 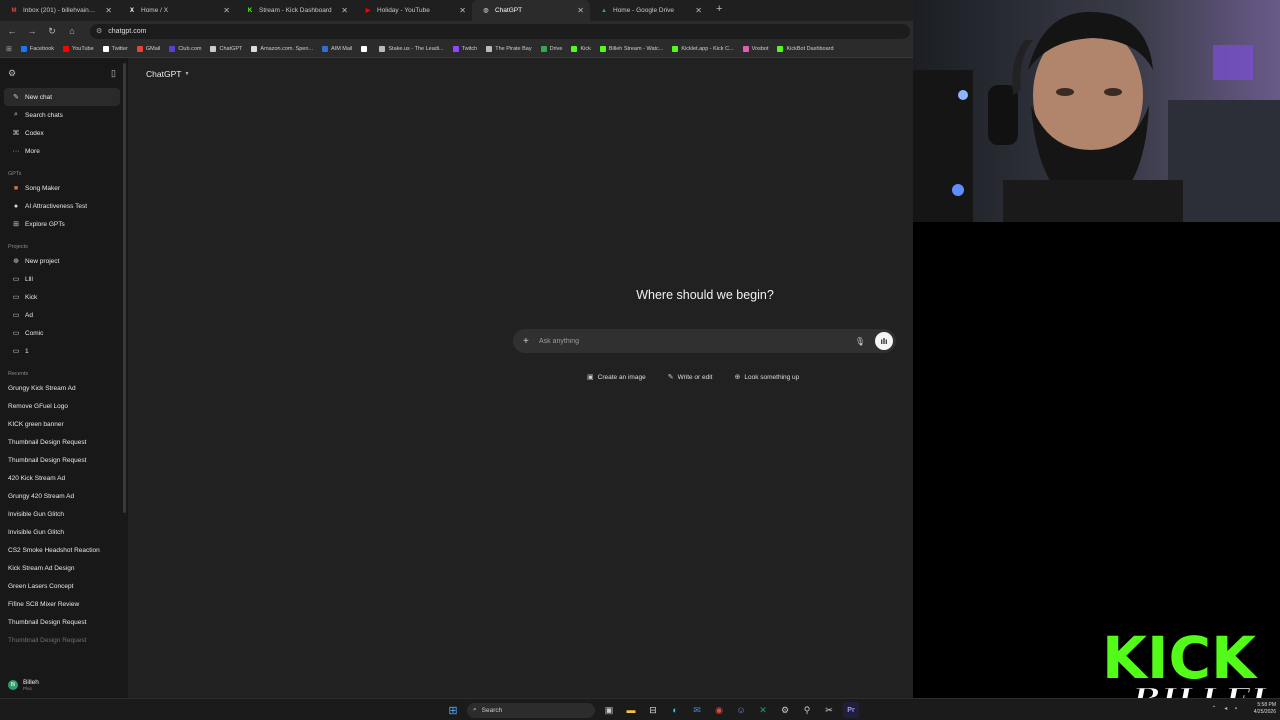 I want to click on user-menu: BI Billeh Plus, so click(x=64, y=685).